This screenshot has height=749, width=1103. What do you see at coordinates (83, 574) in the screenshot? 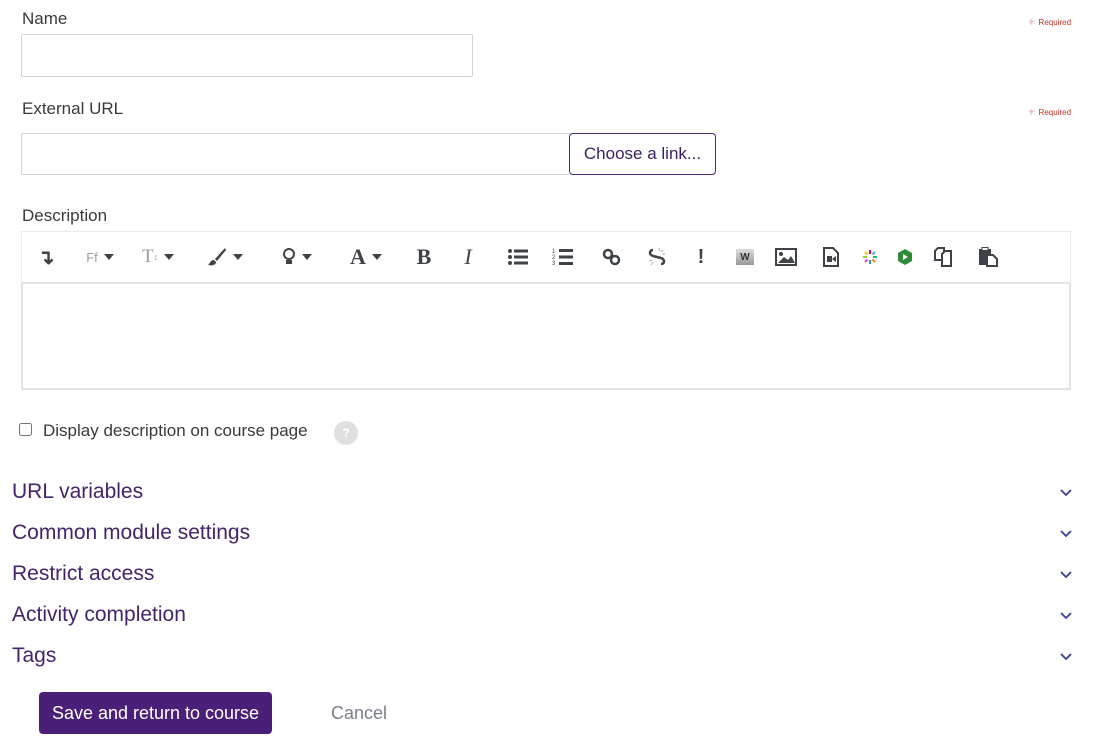
I see `section-restrict-access: Restrict access` at bounding box center [83, 574].